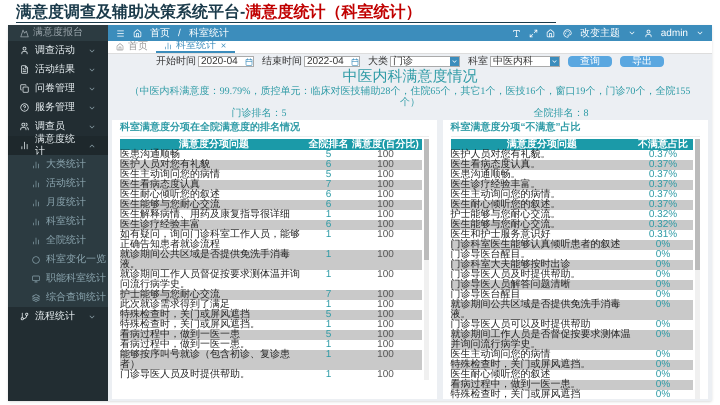 This screenshot has width=720, height=405. What do you see at coordinates (58, 69) in the screenshot?
I see `sidebar-item: 活动结果` at bounding box center [58, 69].